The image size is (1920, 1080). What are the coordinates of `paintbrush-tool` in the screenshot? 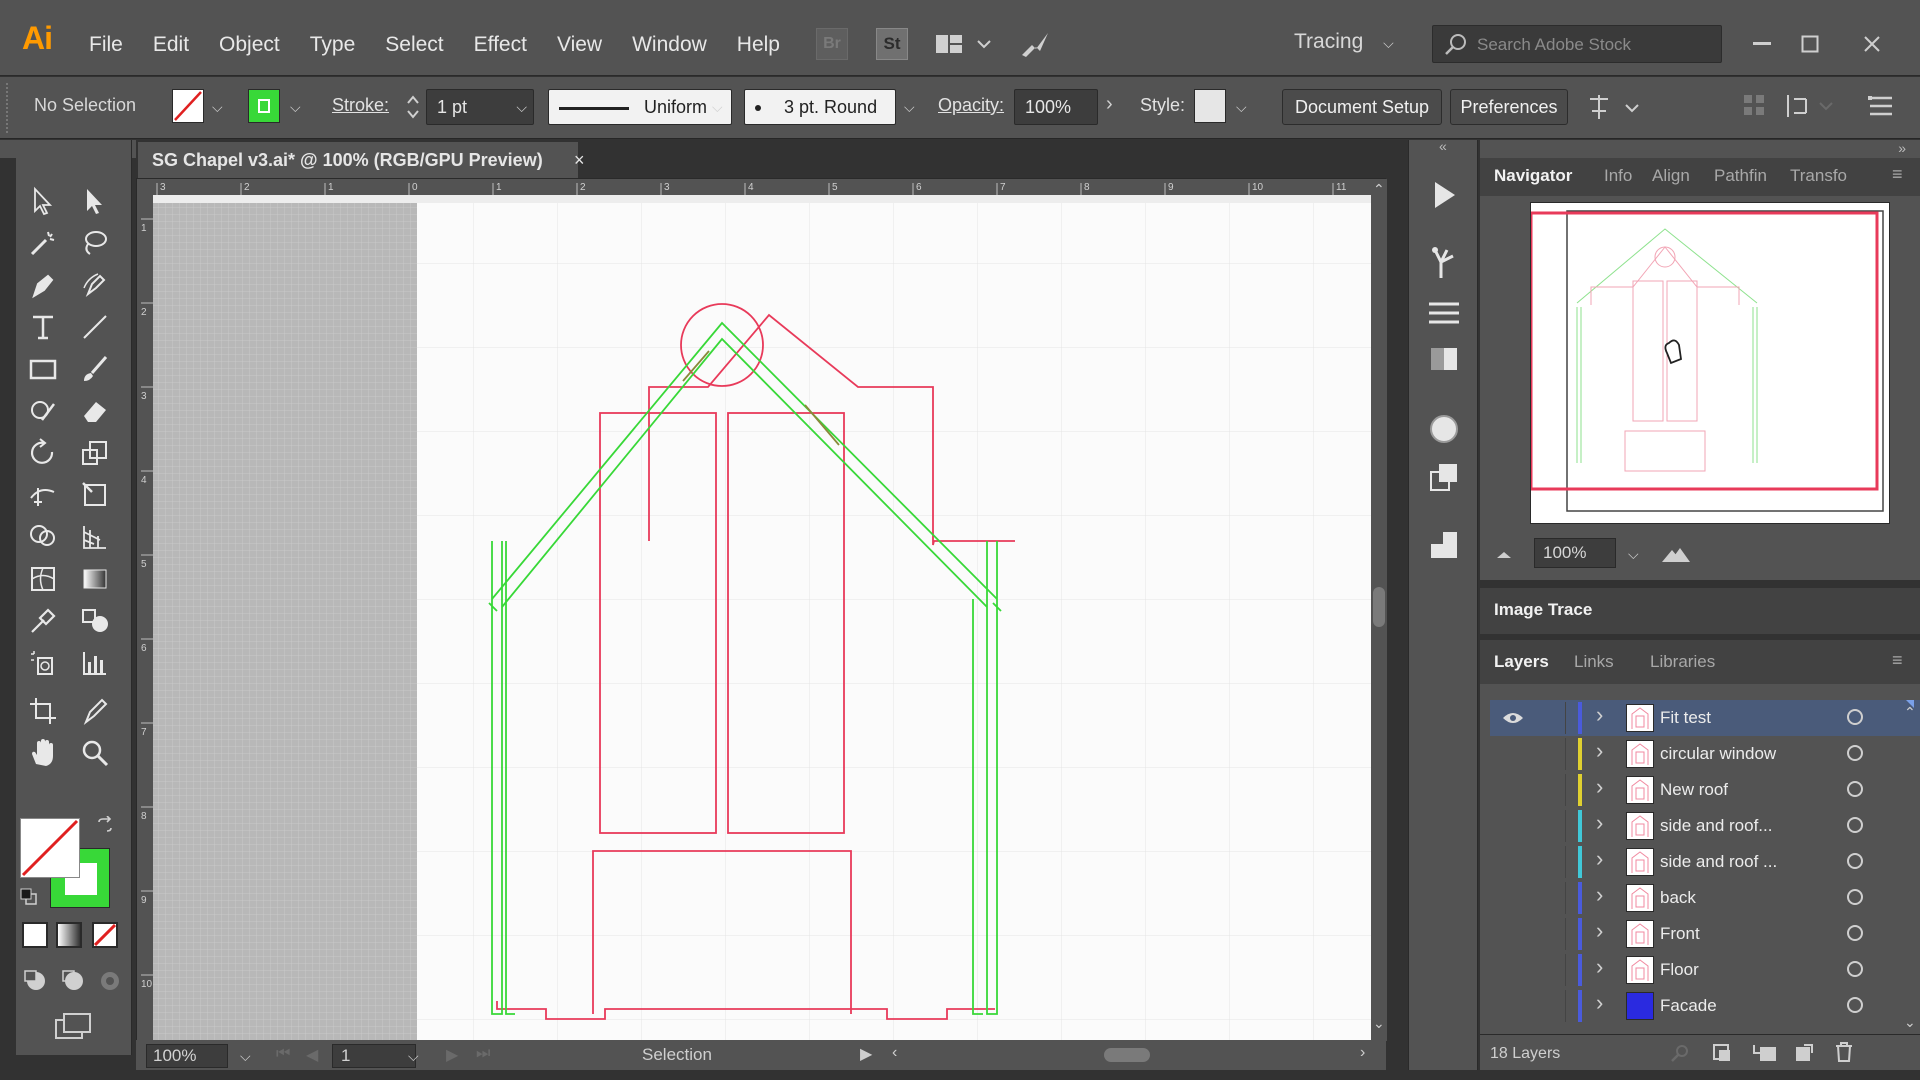 It's located at (95, 369).